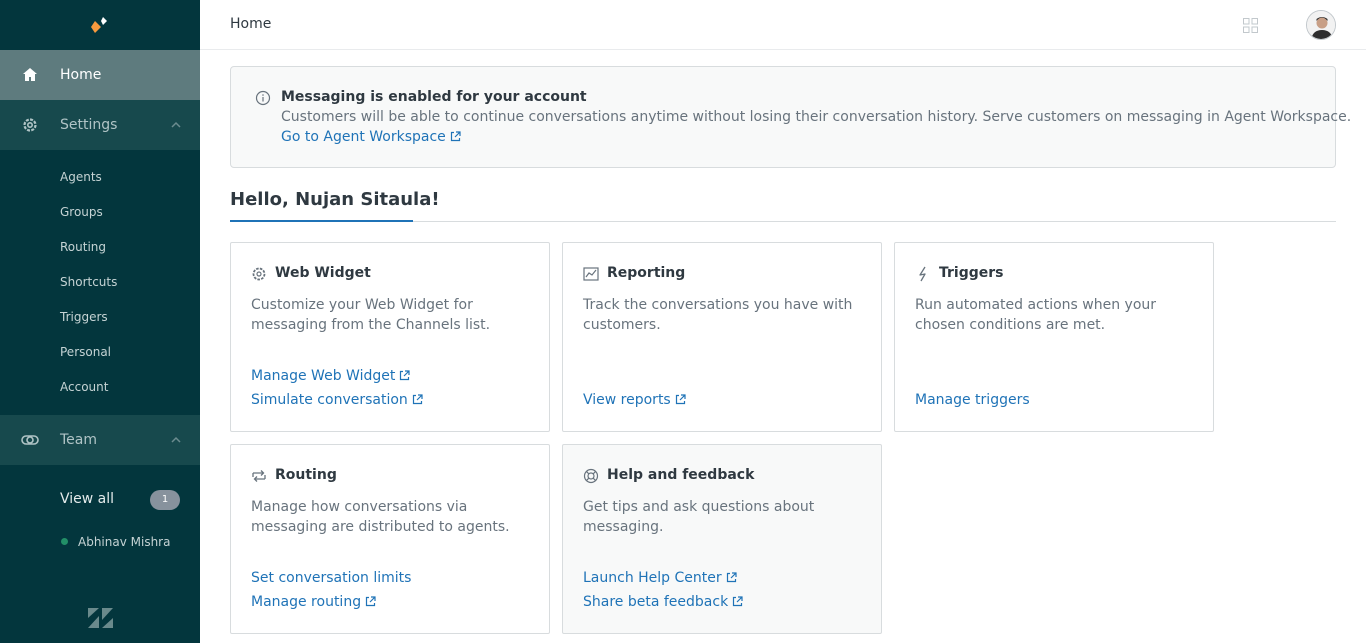  What do you see at coordinates (652, 578) in the screenshot?
I see `link-label: Launch Help Center` at bounding box center [652, 578].